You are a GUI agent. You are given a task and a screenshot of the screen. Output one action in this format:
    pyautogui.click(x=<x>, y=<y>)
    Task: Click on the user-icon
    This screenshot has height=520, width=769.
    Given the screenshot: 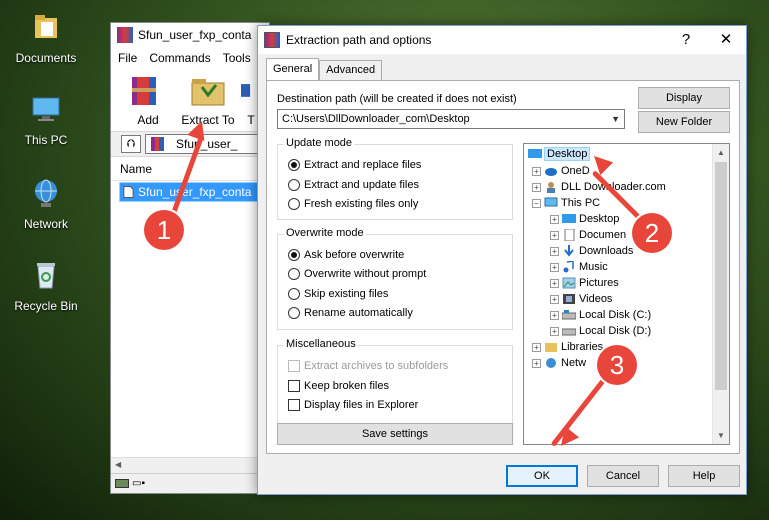 What is the action you would take?
    pyautogui.click(x=551, y=187)
    